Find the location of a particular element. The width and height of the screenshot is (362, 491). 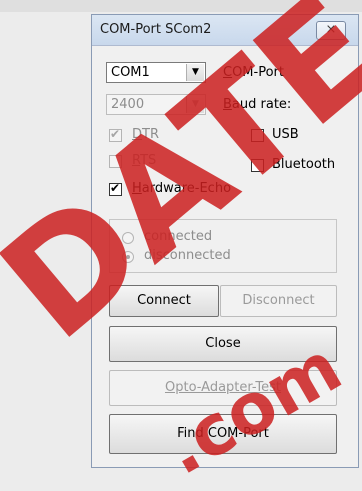

dtr-checkbox: ✔ is located at coordinates (115, 134).